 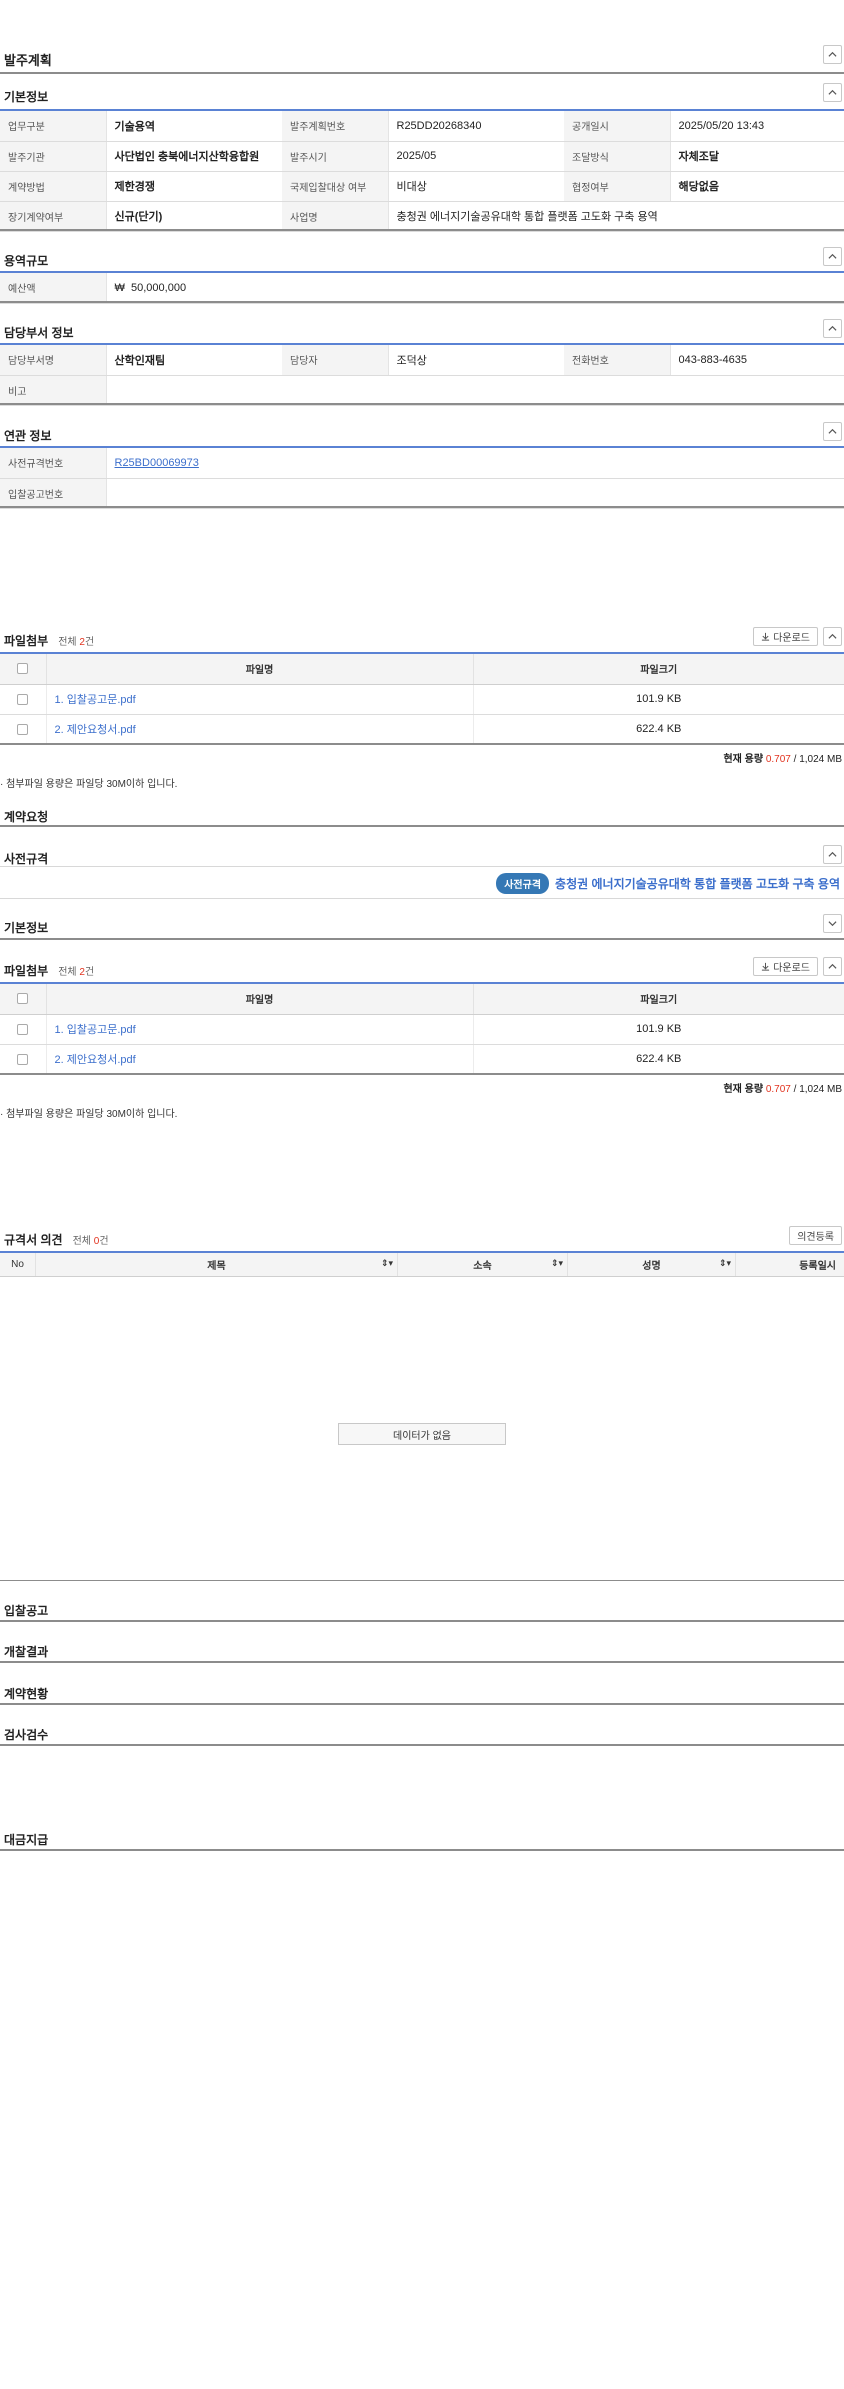 I want to click on field-value: 비대상, so click(x=476, y=186).